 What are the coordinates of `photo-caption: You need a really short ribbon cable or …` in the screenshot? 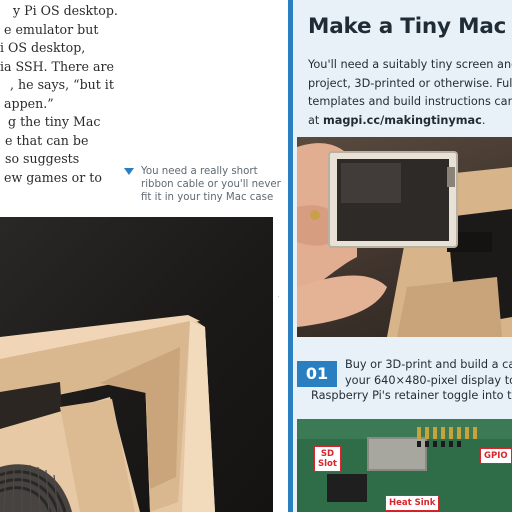 It's located at (202, 184).